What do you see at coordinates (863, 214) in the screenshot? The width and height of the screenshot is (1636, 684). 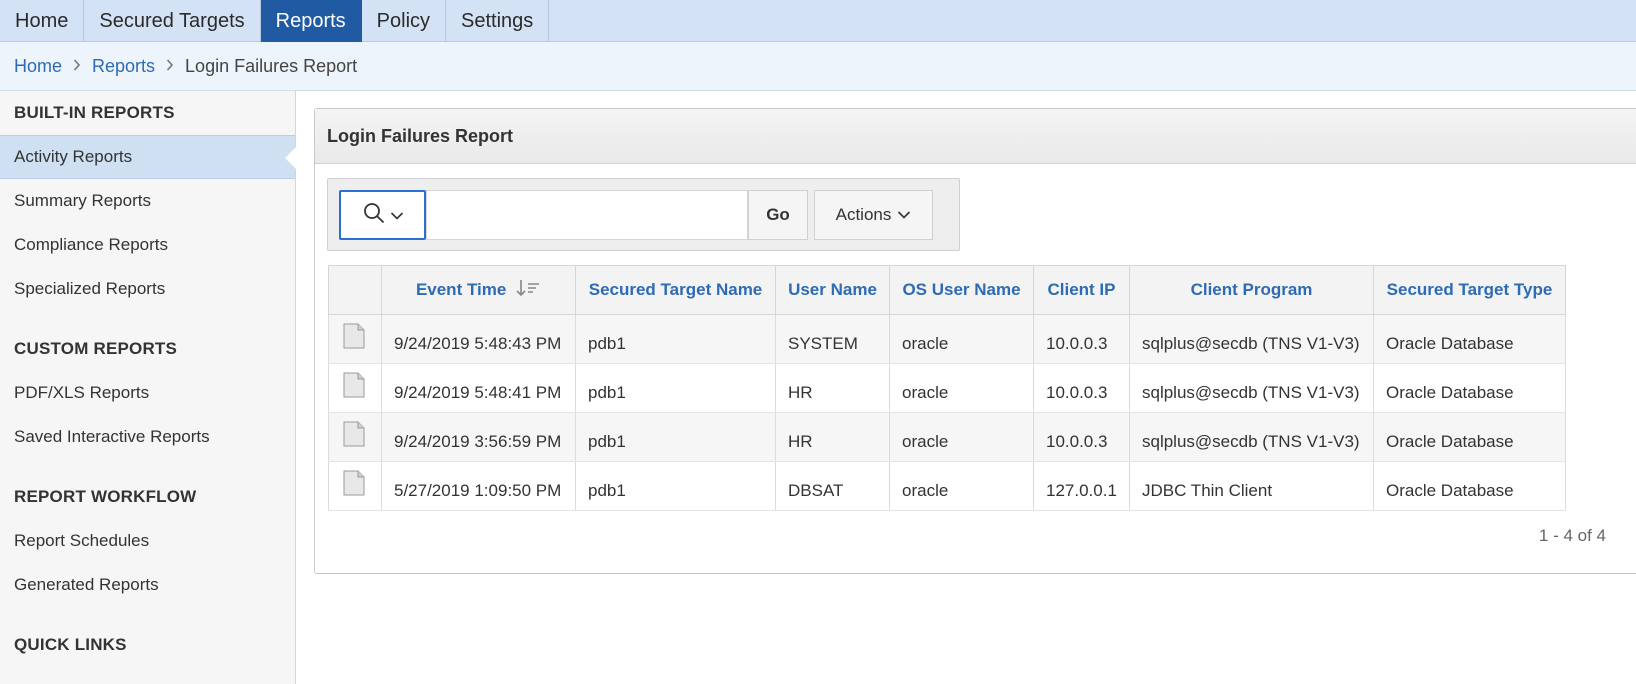 I see `actions-label: Actions` at bounding box center [863, 214].